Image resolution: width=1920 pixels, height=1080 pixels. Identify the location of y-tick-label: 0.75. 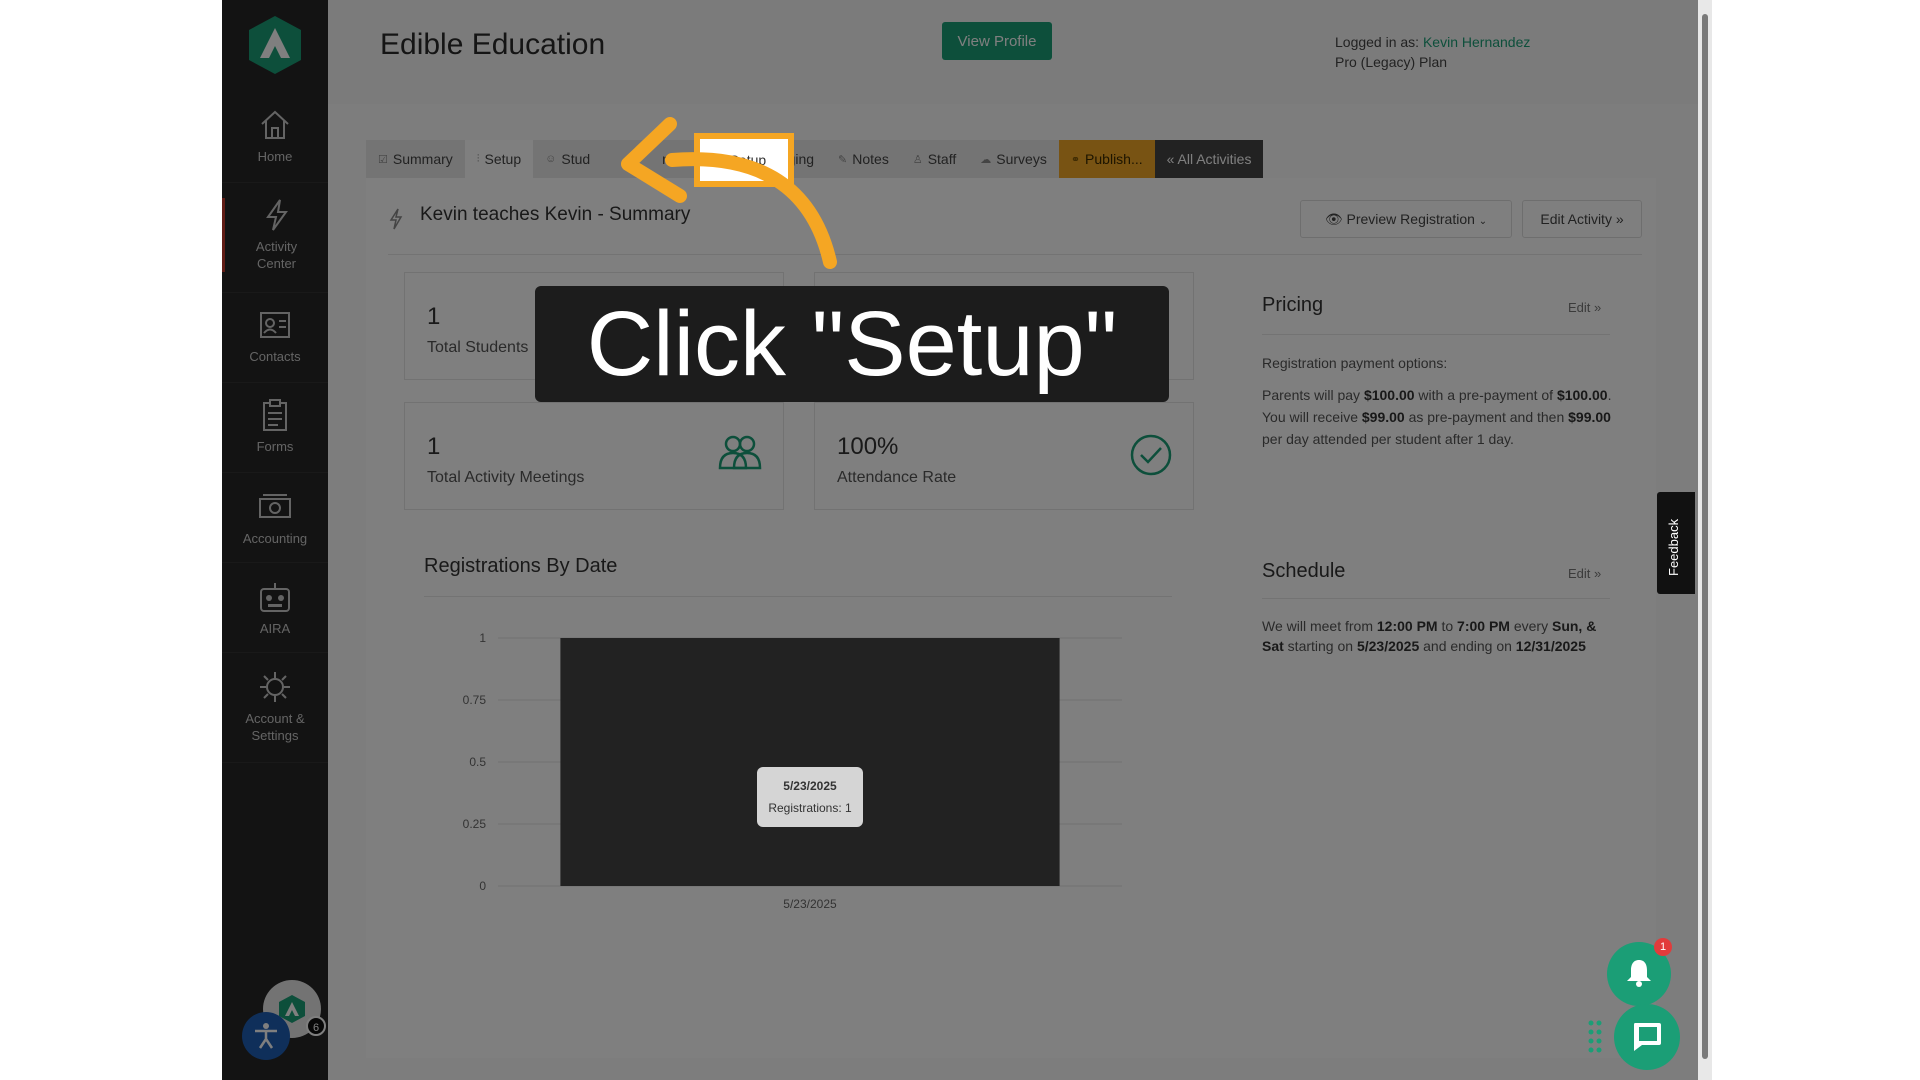
(475, 700).